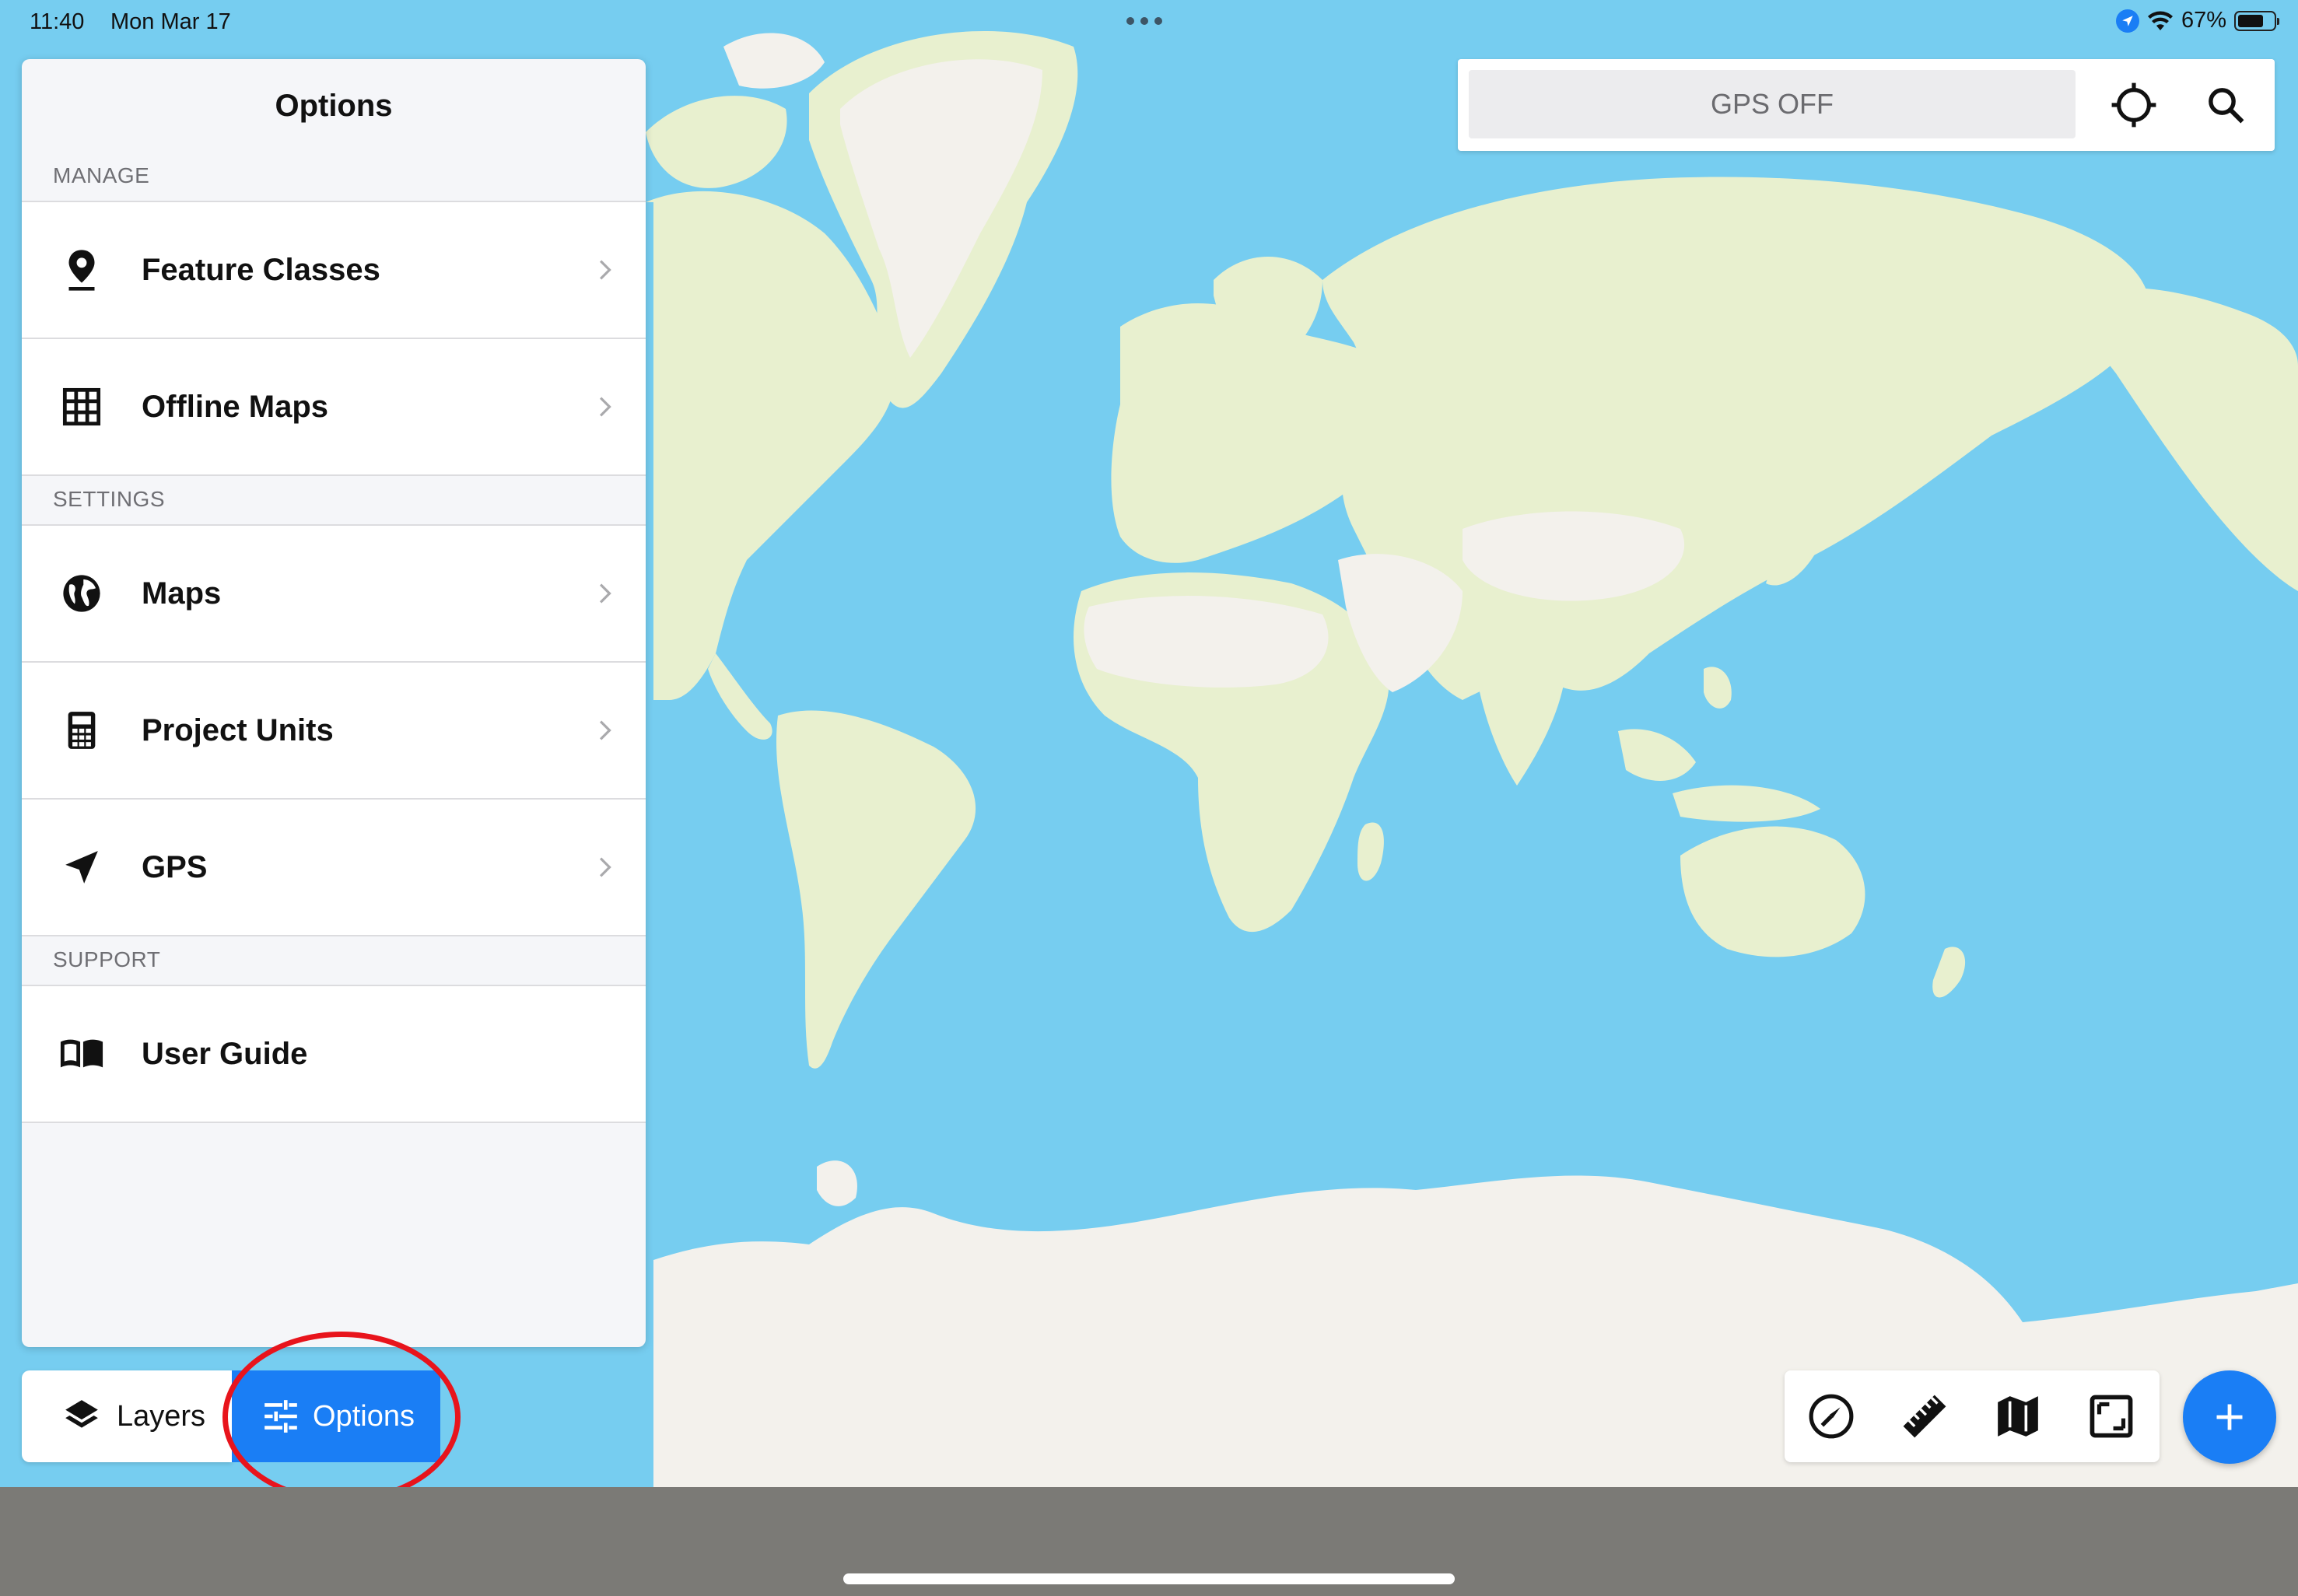  Describe the element at coordinates (334, 1054) in the screenshot. I see `menu-item-user-guide: User Guide` at that location.